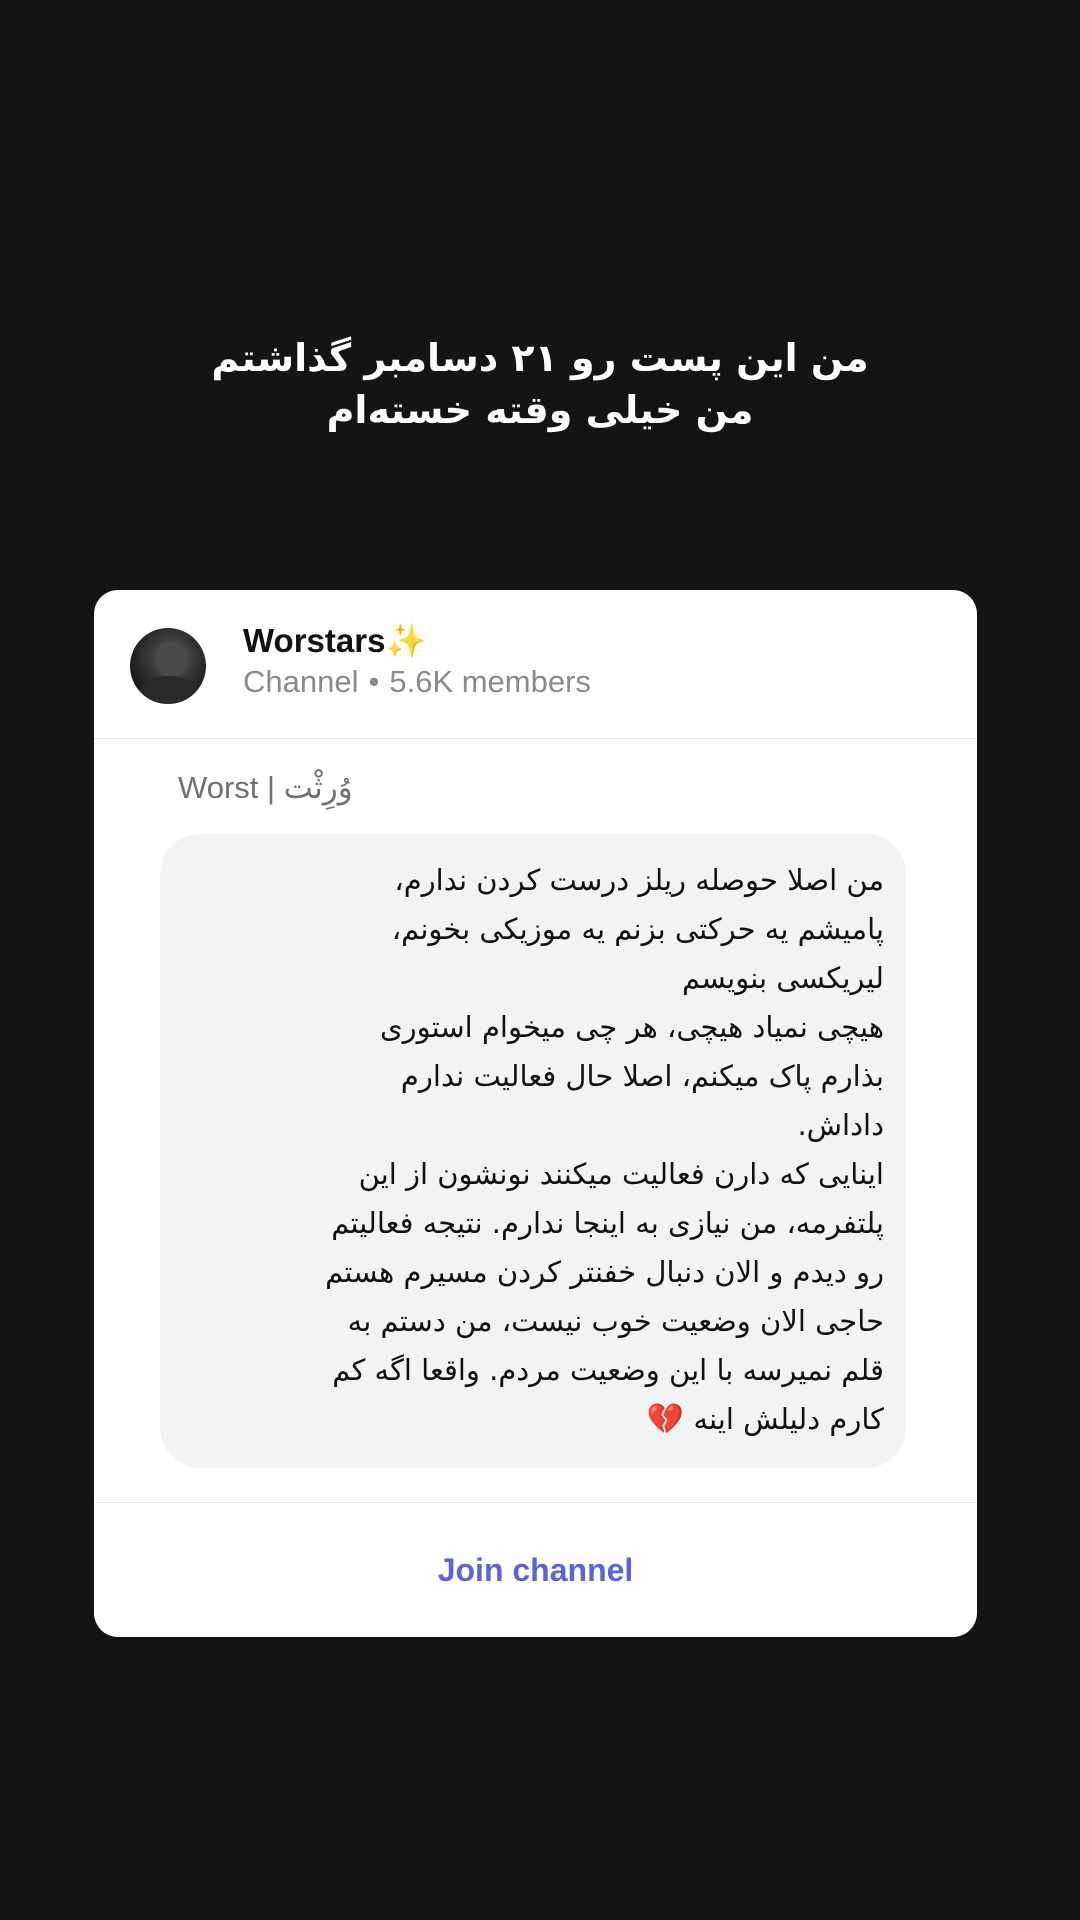 Image resolution: width=1080 pixels, height=1920 pixels. What do you see at coordinates (335, 640) in the screenshot?
I see `channel-name: Worstars✨` at bounding box center [335, 640].